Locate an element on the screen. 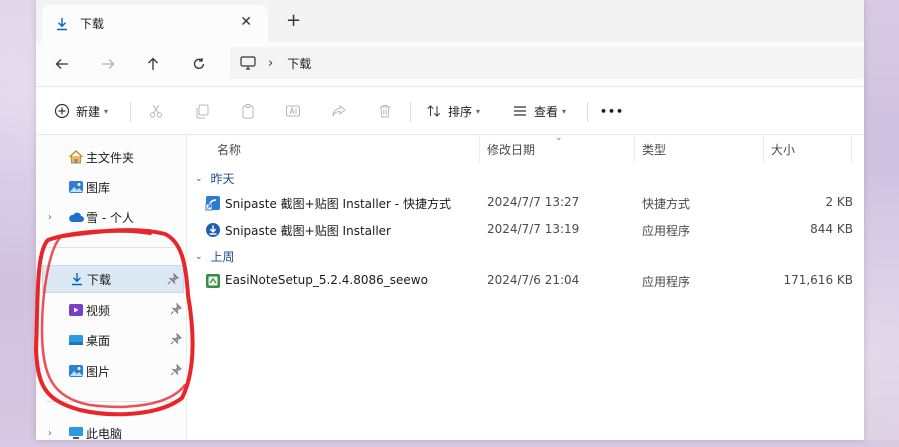 The height and width of the screenshot is (447, 899). shortcut-icon is located at coordinates (213, 203).